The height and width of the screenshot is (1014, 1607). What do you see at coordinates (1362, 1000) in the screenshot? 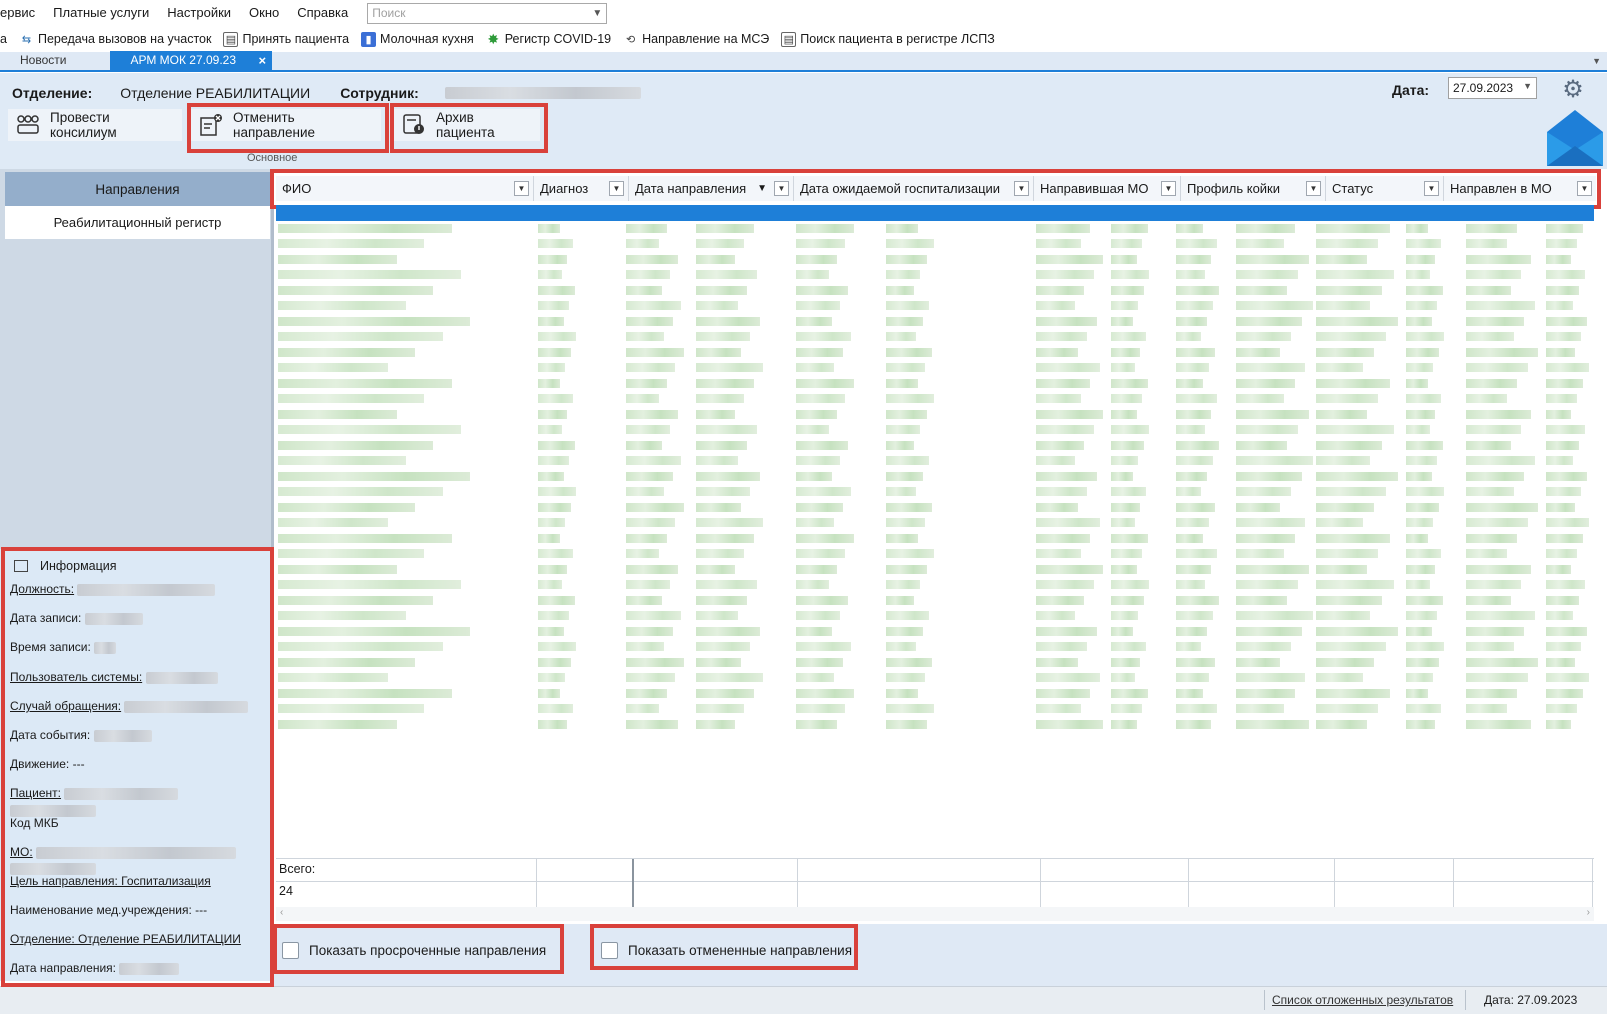
I see `deferred-results-link: Список отложенных результатов` at bounding box center [1362, 1000].